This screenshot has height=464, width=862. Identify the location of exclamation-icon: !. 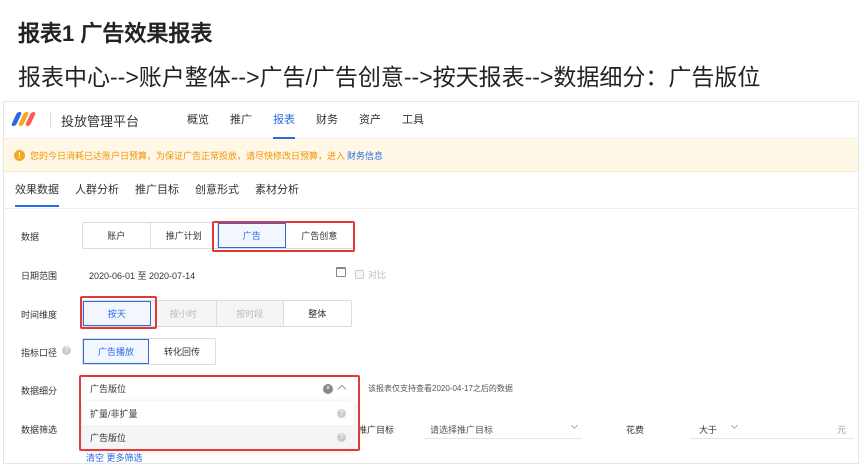
(19, 155).